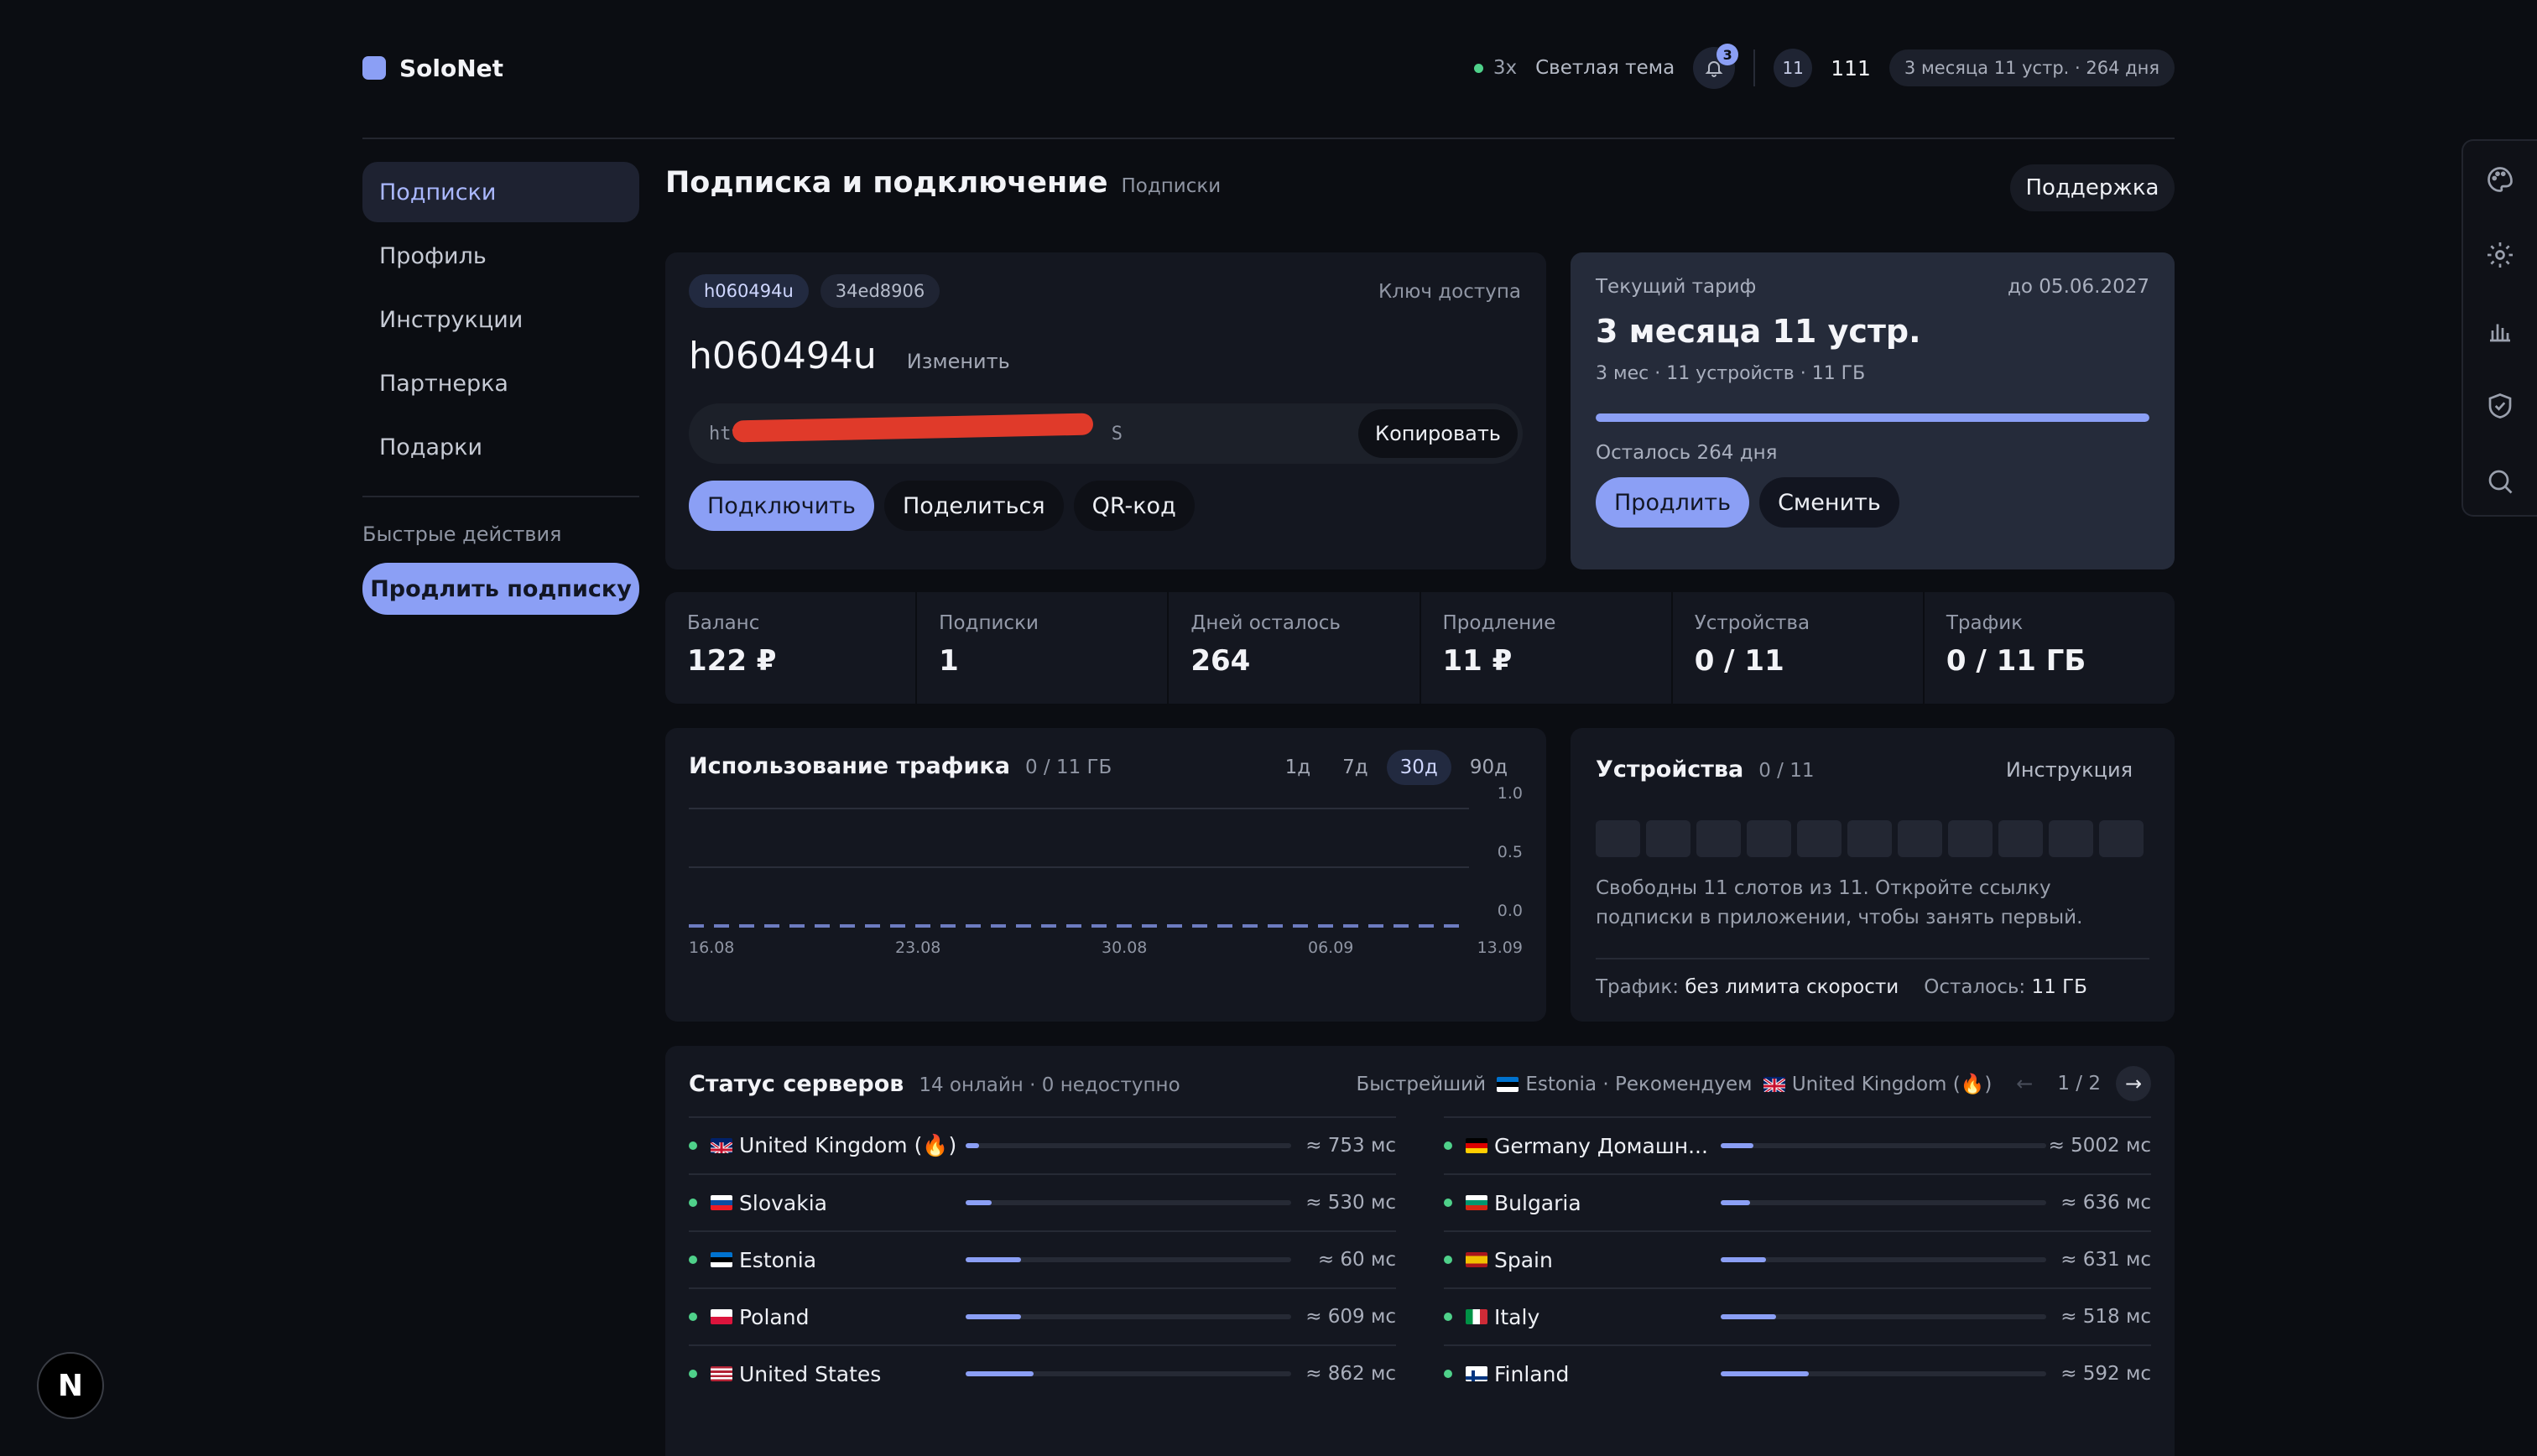 The image size is (2537, 1456). I want to click on dev-tools-badge: N, so click(70, 1385).